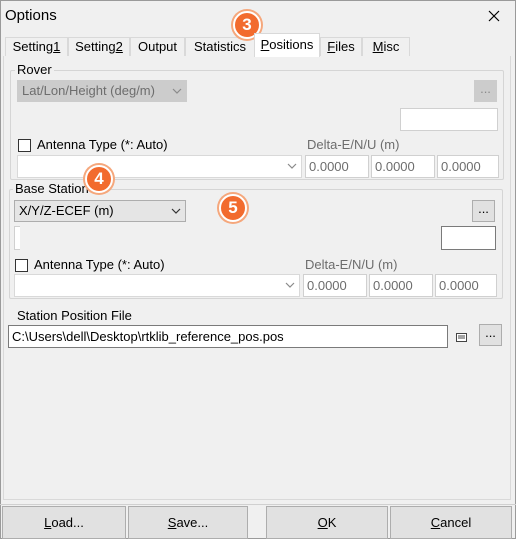 The width and height of the screenshot is (516, 539). What do you see at coordinates (337, 166) in the screenshot?
I see `rover-delta-e: 0.0000` at bounding box center [337, 166].